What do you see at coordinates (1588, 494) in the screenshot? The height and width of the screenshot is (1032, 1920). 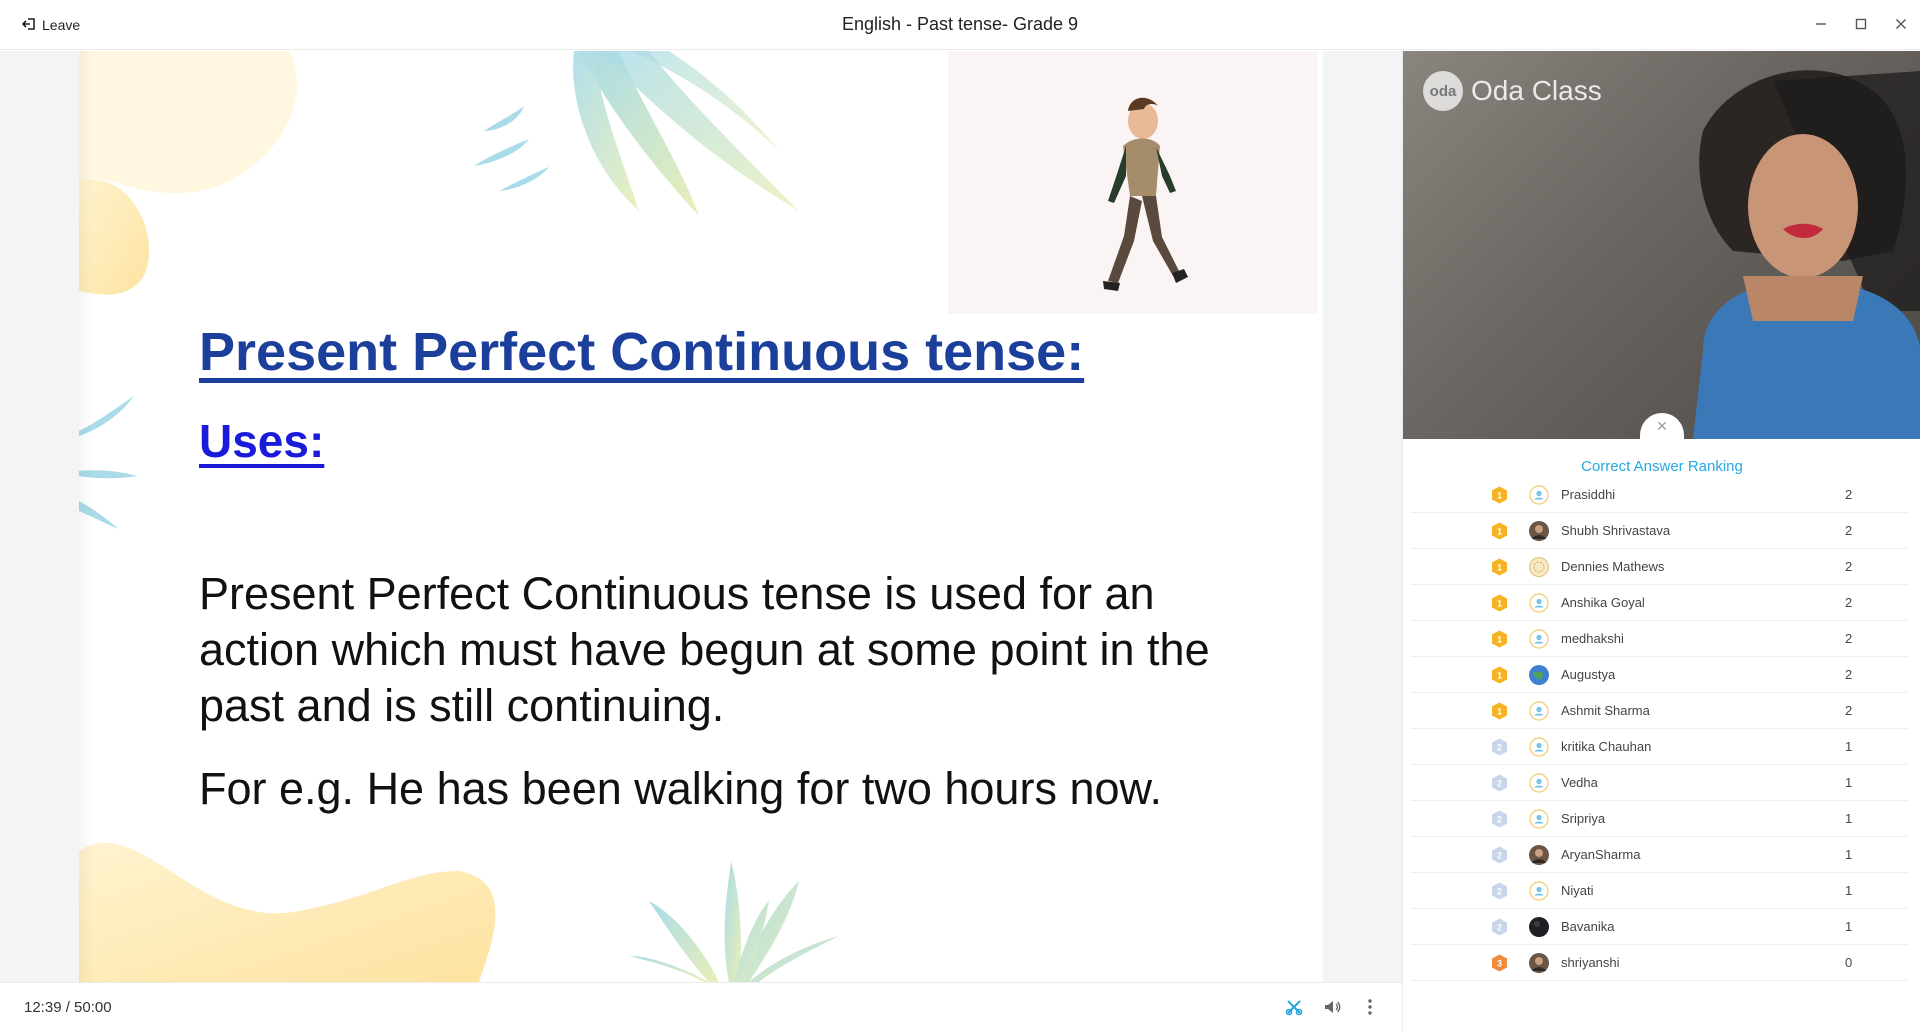 I see `student-name: Prasiddhi` at bounding box center [1588, 494].